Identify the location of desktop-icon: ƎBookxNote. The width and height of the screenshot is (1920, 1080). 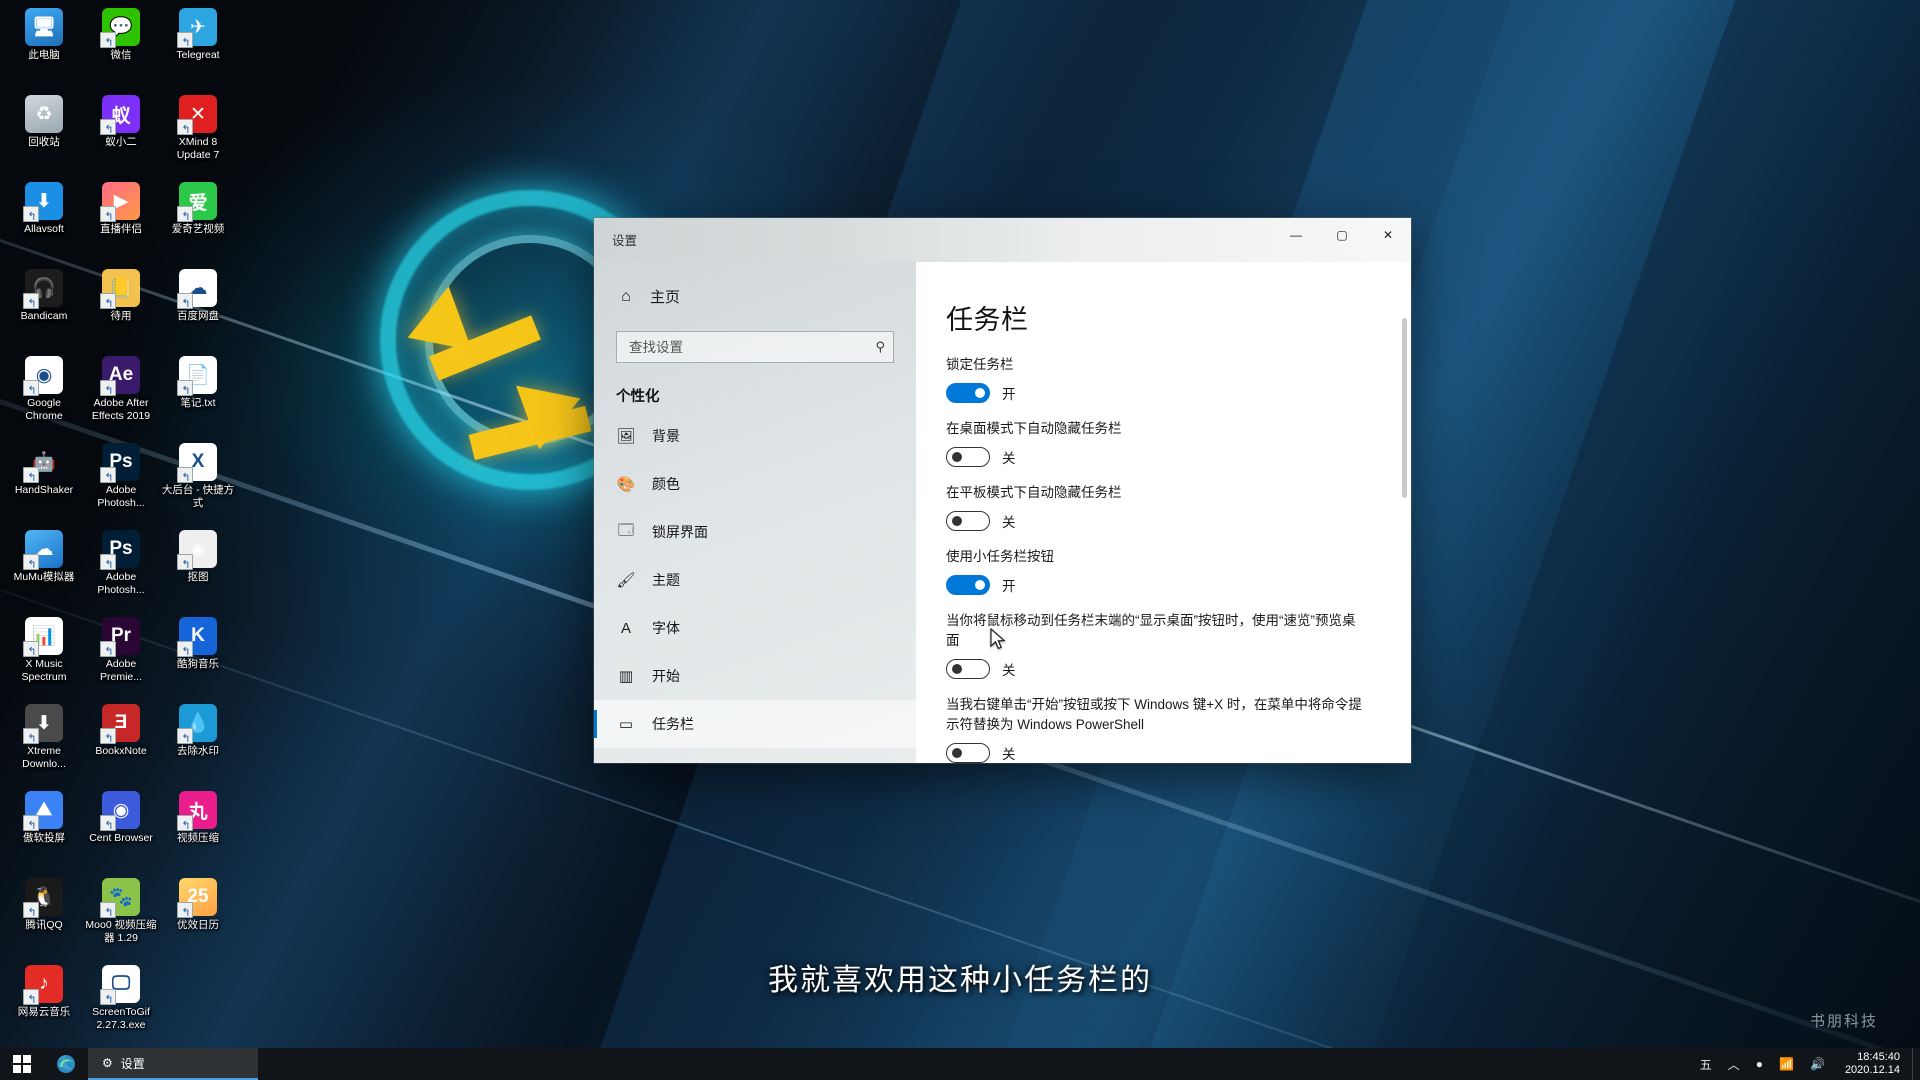
(121, 743).